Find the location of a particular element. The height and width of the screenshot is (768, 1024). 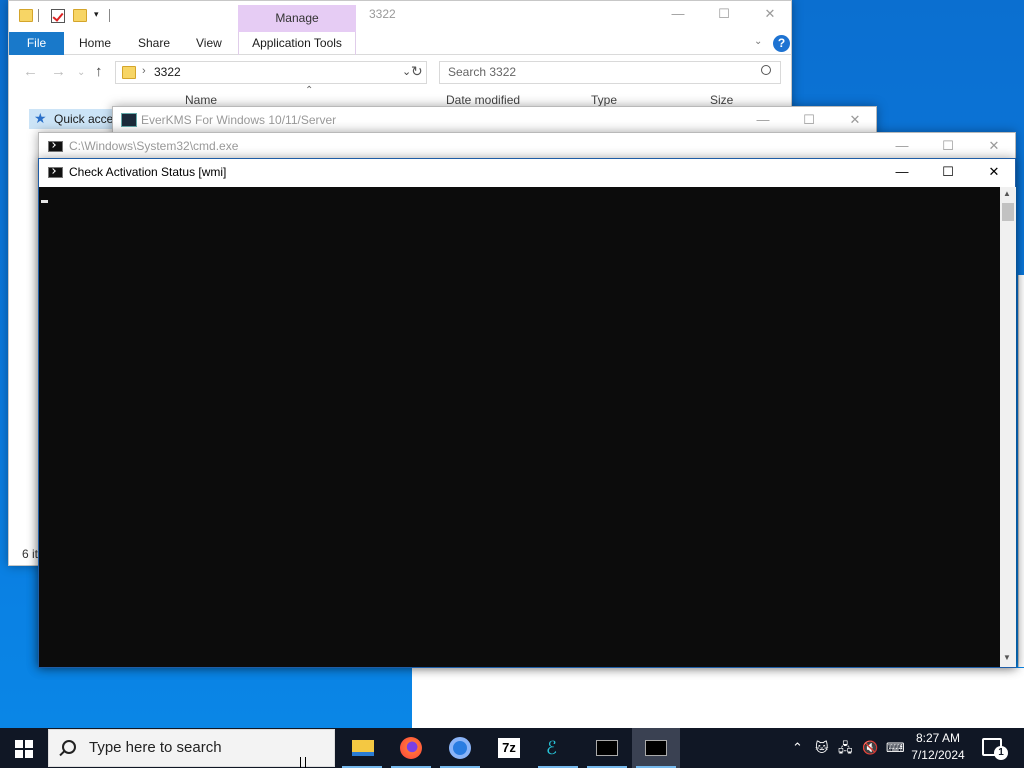

taskbar-firefox is located at coordinates (411, 748).